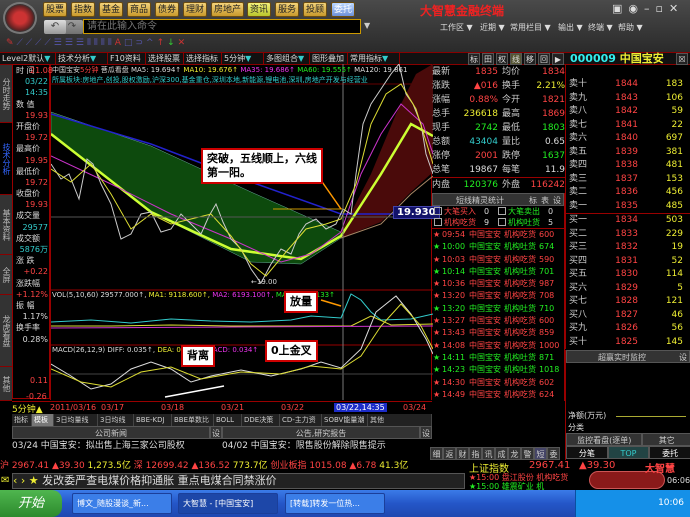  I want to click on view-button-0: 标, so click(474, 59).